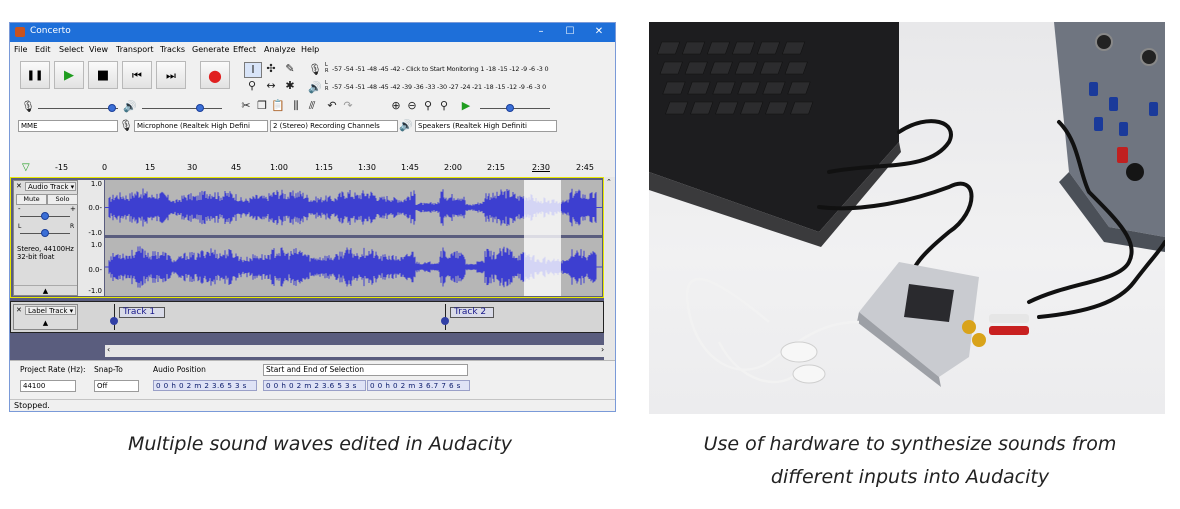 This screenshot has width=1180, height=509. I want to click on label-track-close-icon: ✕, so click(19, 310).